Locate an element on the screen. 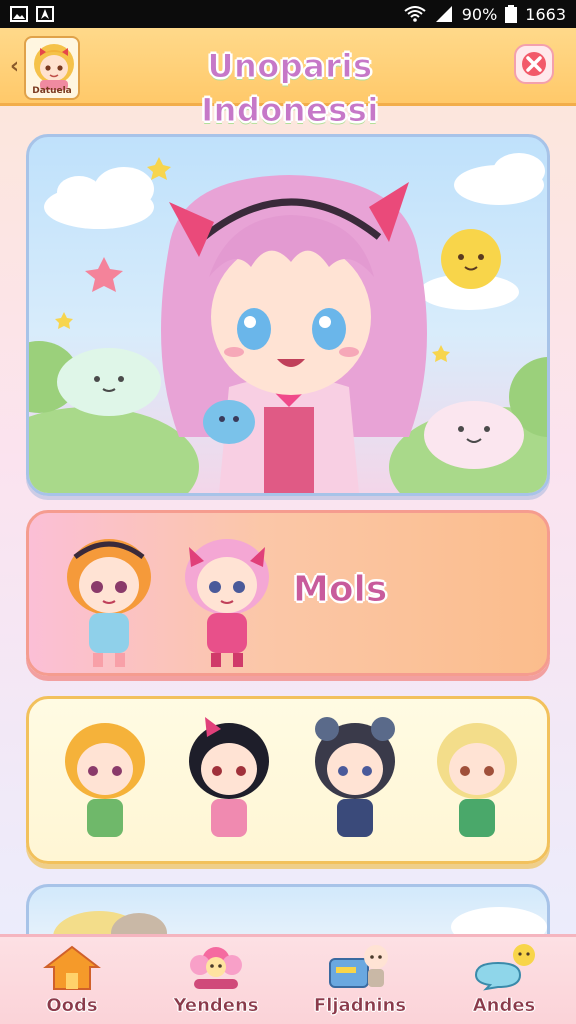  category-card-group is located at coordinates (288, 780).